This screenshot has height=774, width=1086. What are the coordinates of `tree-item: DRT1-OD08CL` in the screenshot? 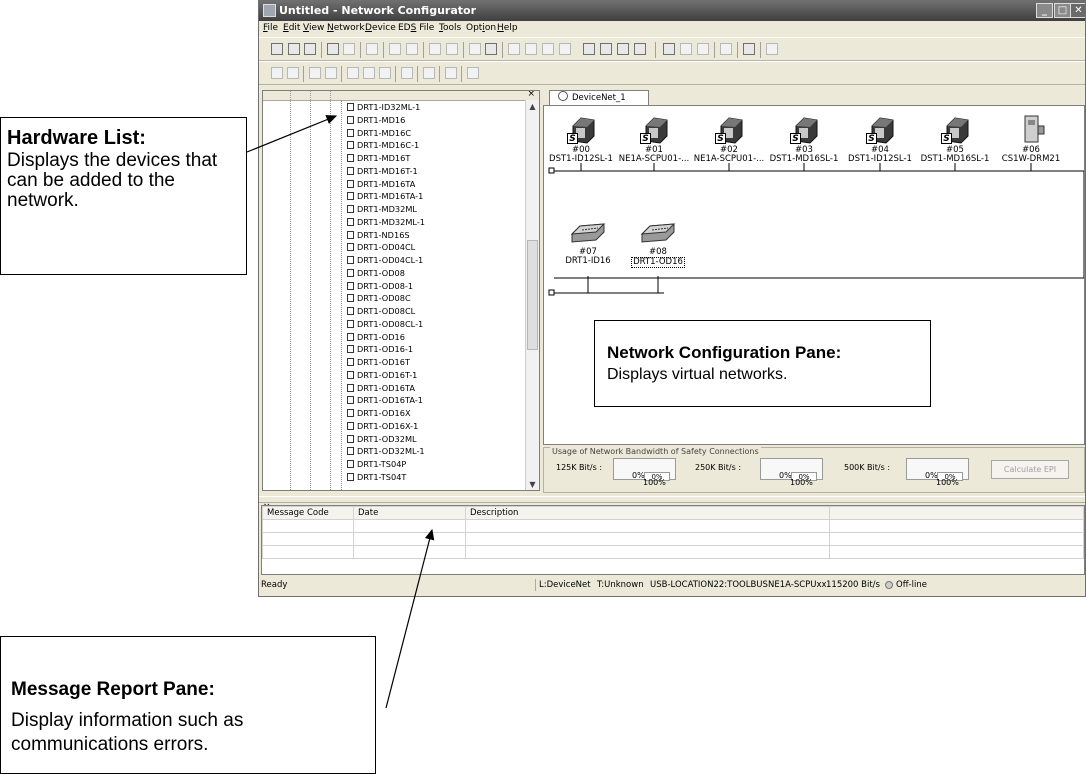 It's located at (381, 311).